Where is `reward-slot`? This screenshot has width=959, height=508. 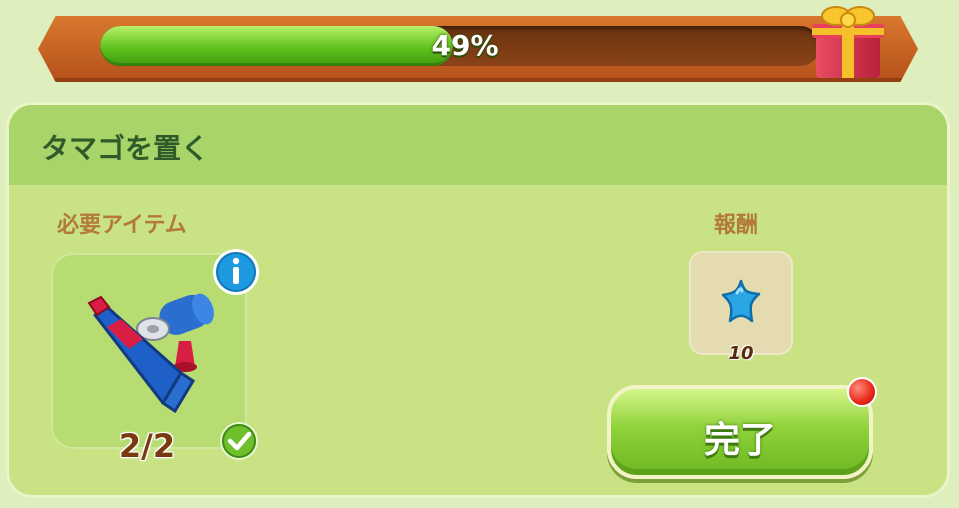
reward-slot is located at coordinates (741, 303).